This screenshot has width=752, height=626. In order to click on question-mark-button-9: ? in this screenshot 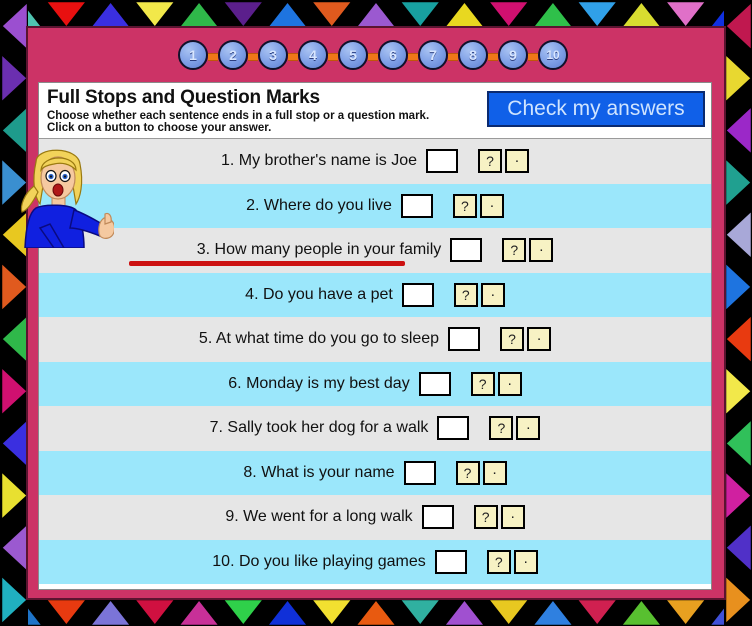, I will do `click(485, 517)`.